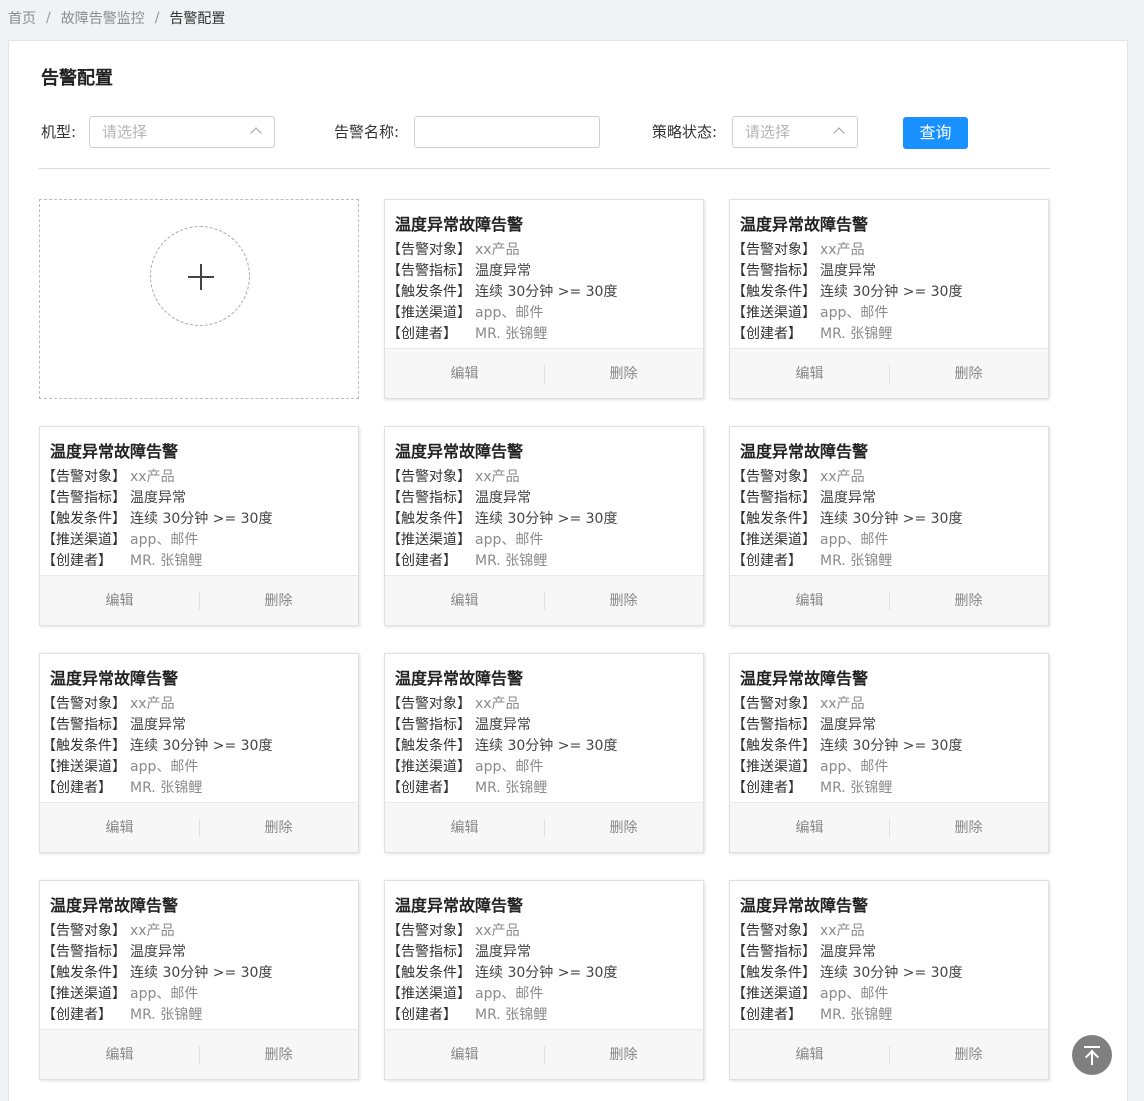 This screenshot has height=1101, width=1144. Describe the element at coordinates (22, 18) in the screenshot. I see `breadcrumb-home: 首页` at that location.